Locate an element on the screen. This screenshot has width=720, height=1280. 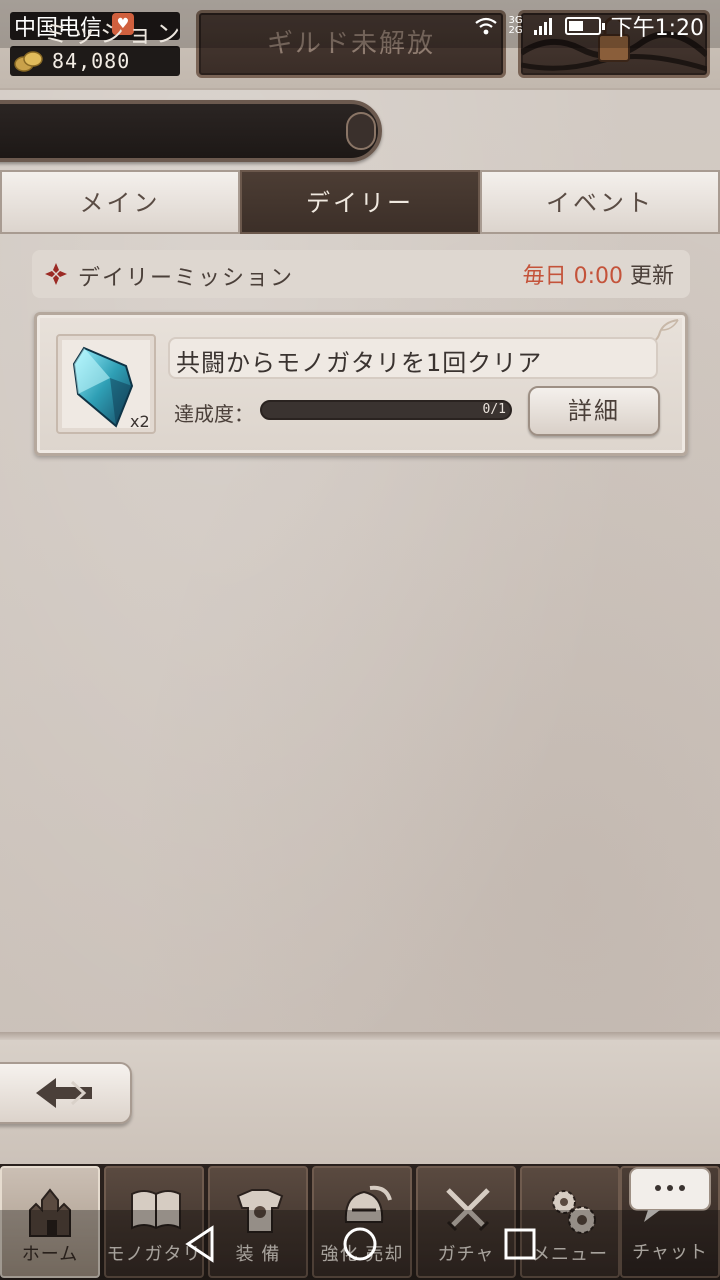
network-type: 3G 2G is located at coordinates (515, 25).